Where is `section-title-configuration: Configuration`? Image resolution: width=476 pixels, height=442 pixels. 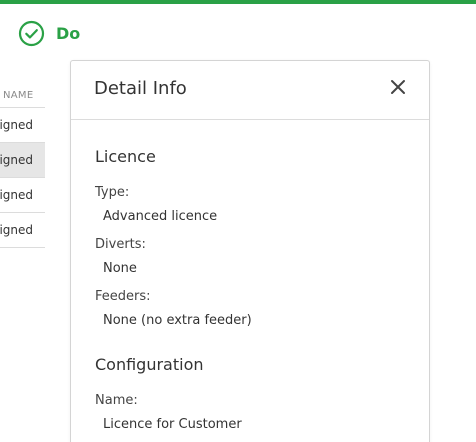
section-title-configuration: Configuration is located at coordinates (149, 364).